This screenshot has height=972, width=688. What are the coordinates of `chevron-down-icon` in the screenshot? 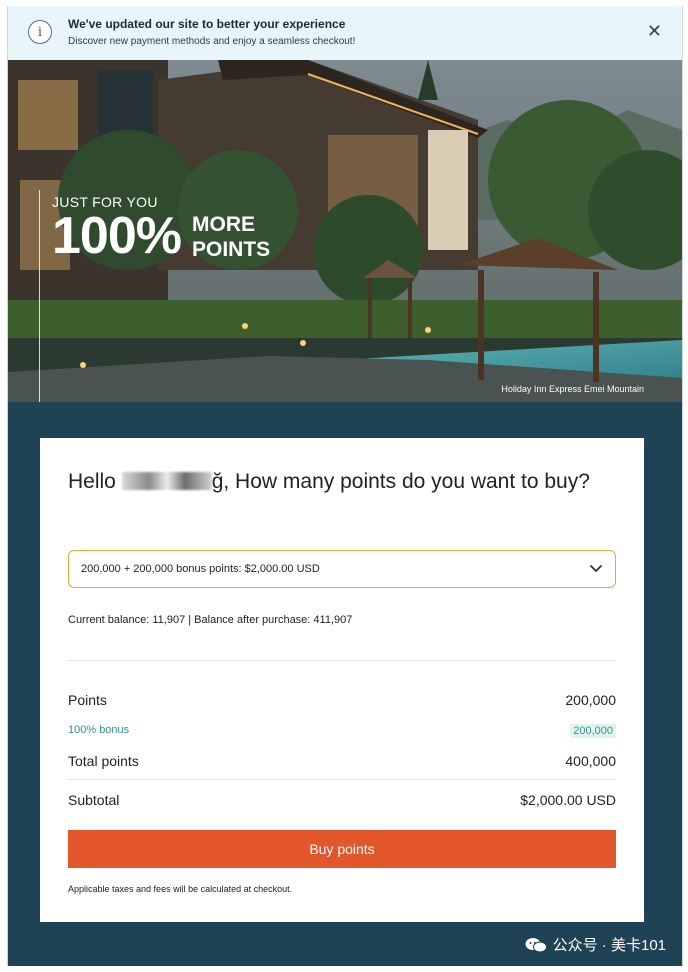 It's located at (596, 568).